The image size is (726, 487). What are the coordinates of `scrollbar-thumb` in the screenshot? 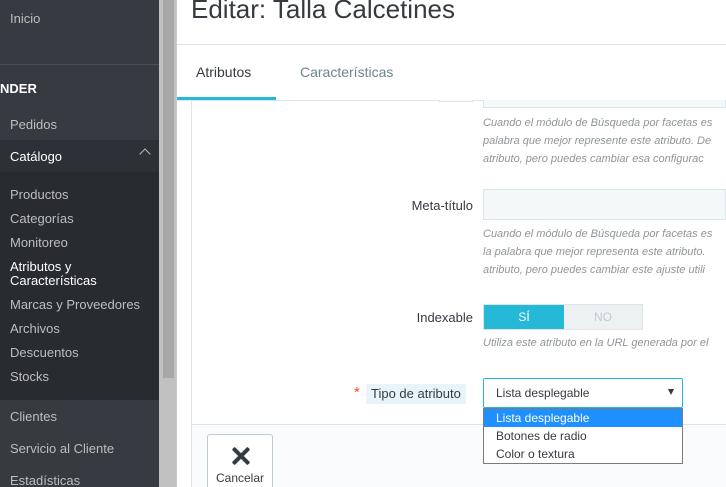 It's located at (168, 189).